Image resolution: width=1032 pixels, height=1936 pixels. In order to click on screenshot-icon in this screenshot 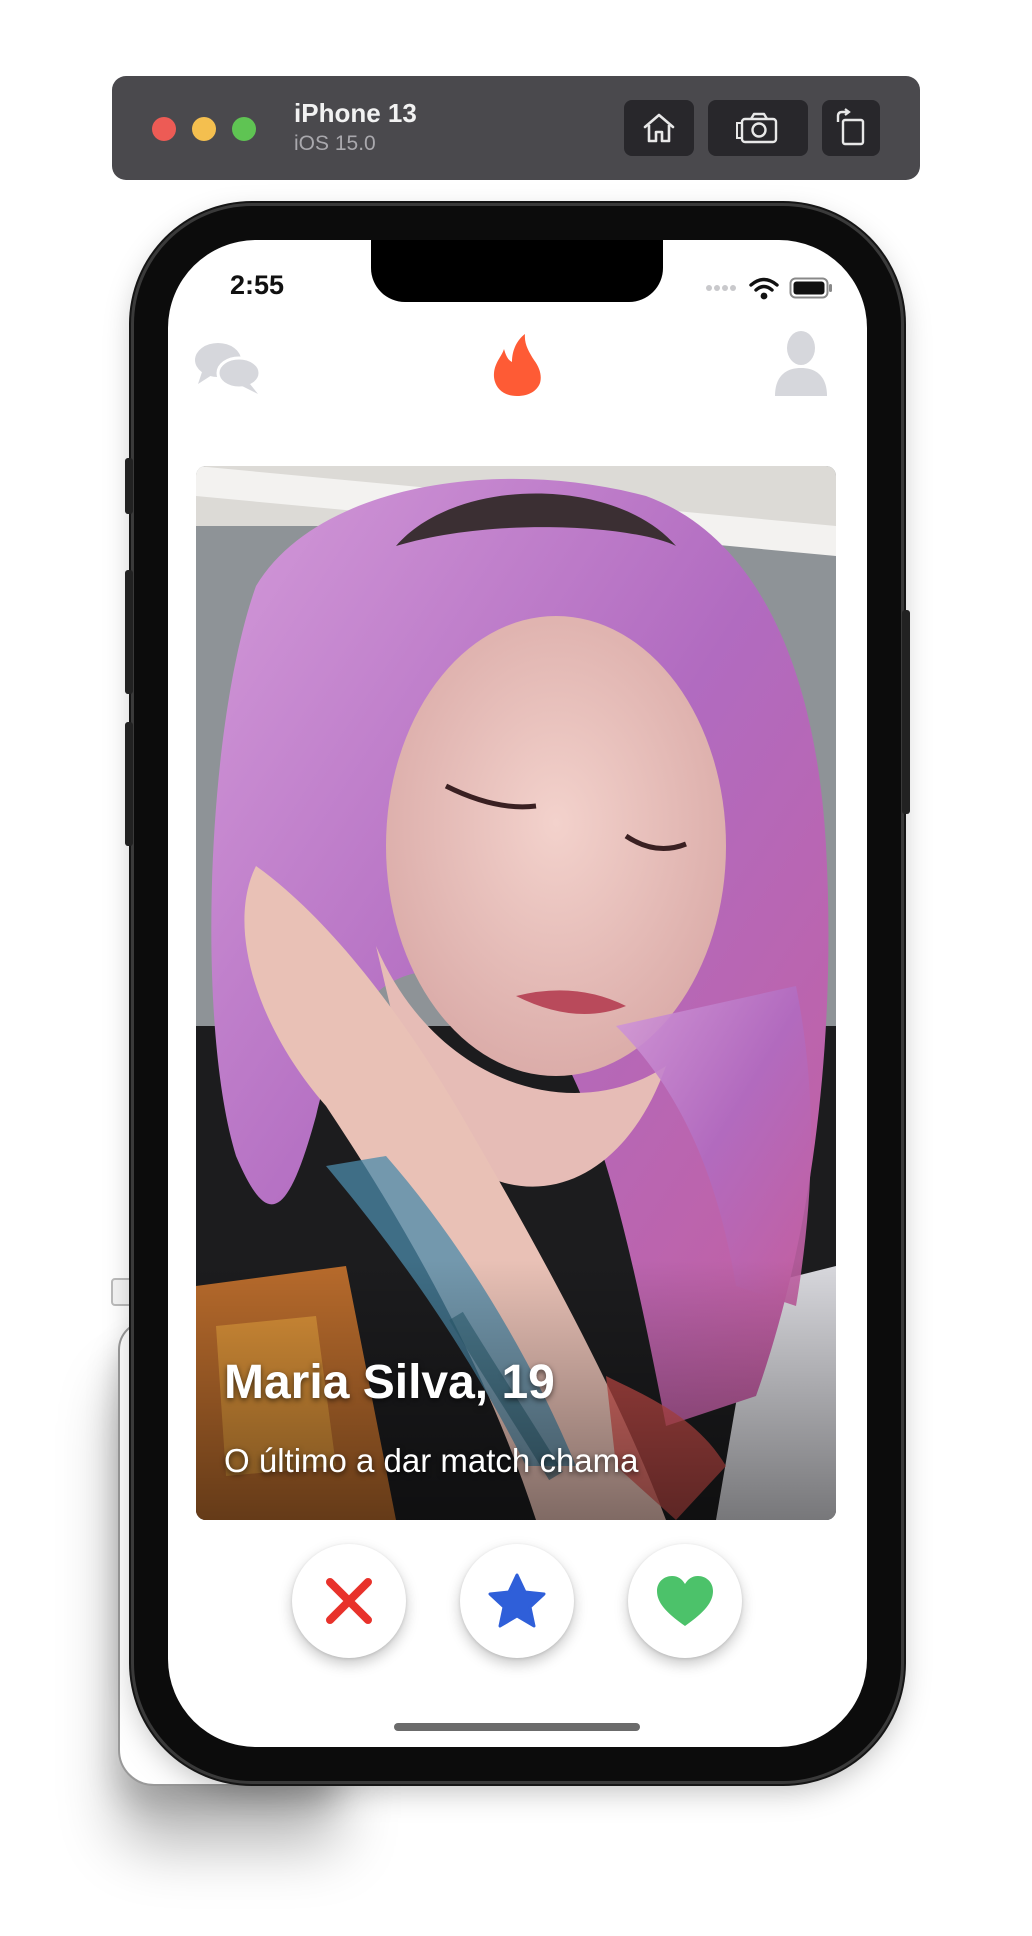, I will do `click(757, 128)`.